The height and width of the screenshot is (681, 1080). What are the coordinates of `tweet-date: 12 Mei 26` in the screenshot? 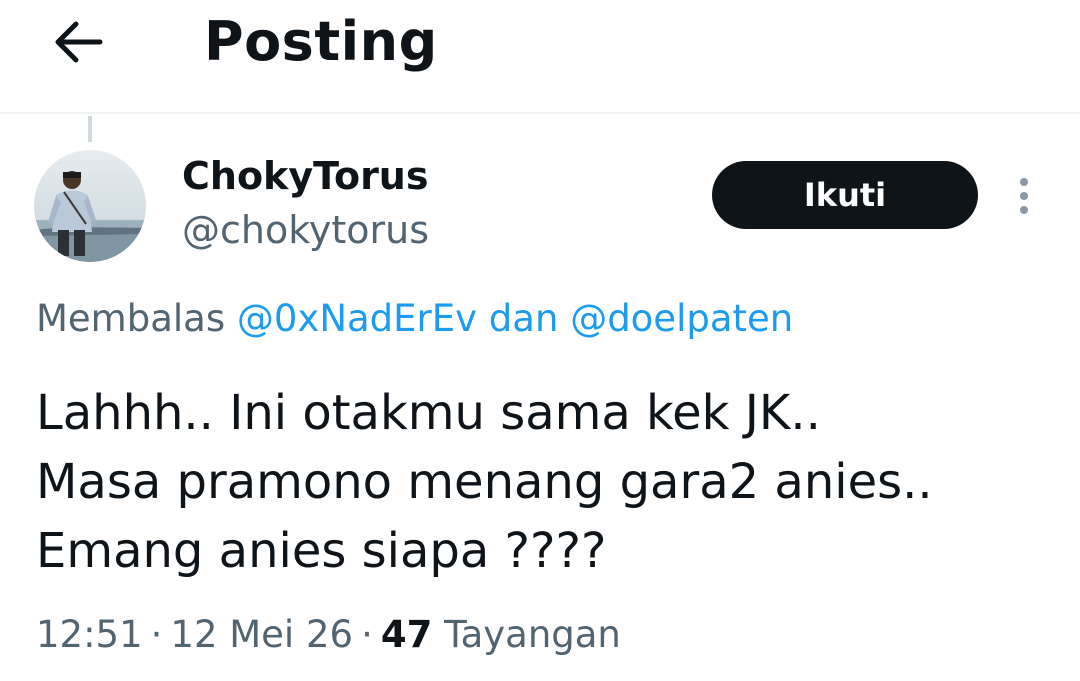 It's located at (261, 634).